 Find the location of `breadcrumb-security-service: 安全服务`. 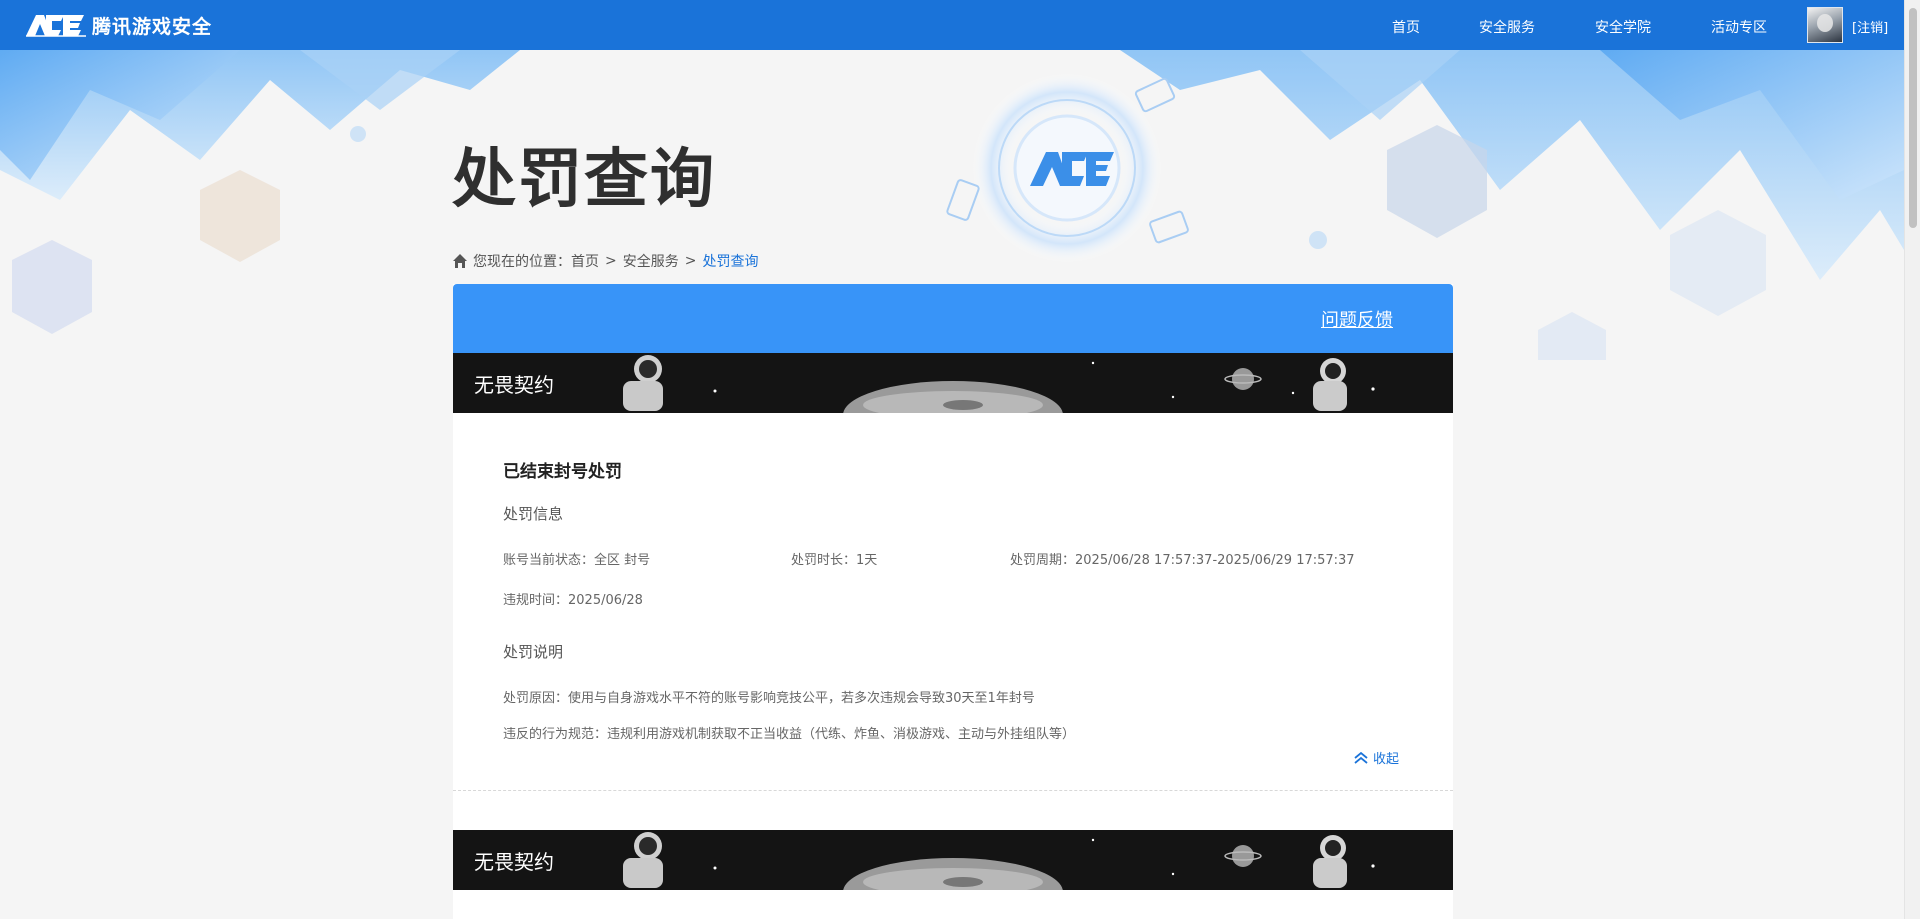

breadcrumb-security-service: 安全服务 is located at coordinates (651, 261).